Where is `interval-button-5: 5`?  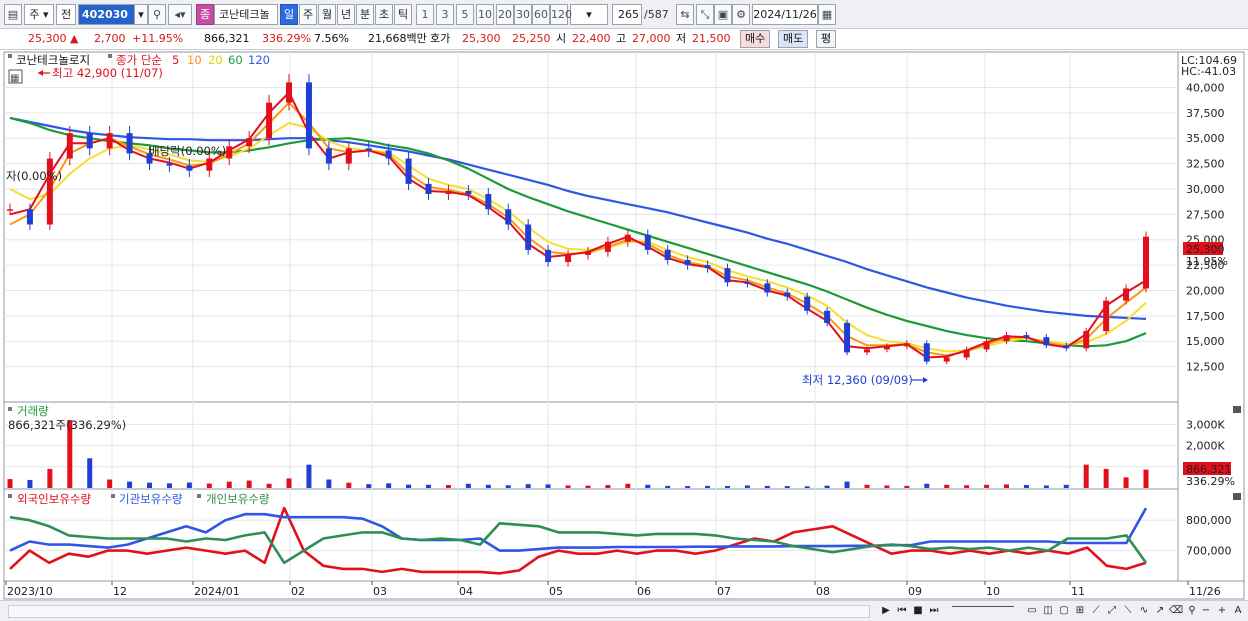
interval-button-5: 5 is located at coordinates (465, 14).